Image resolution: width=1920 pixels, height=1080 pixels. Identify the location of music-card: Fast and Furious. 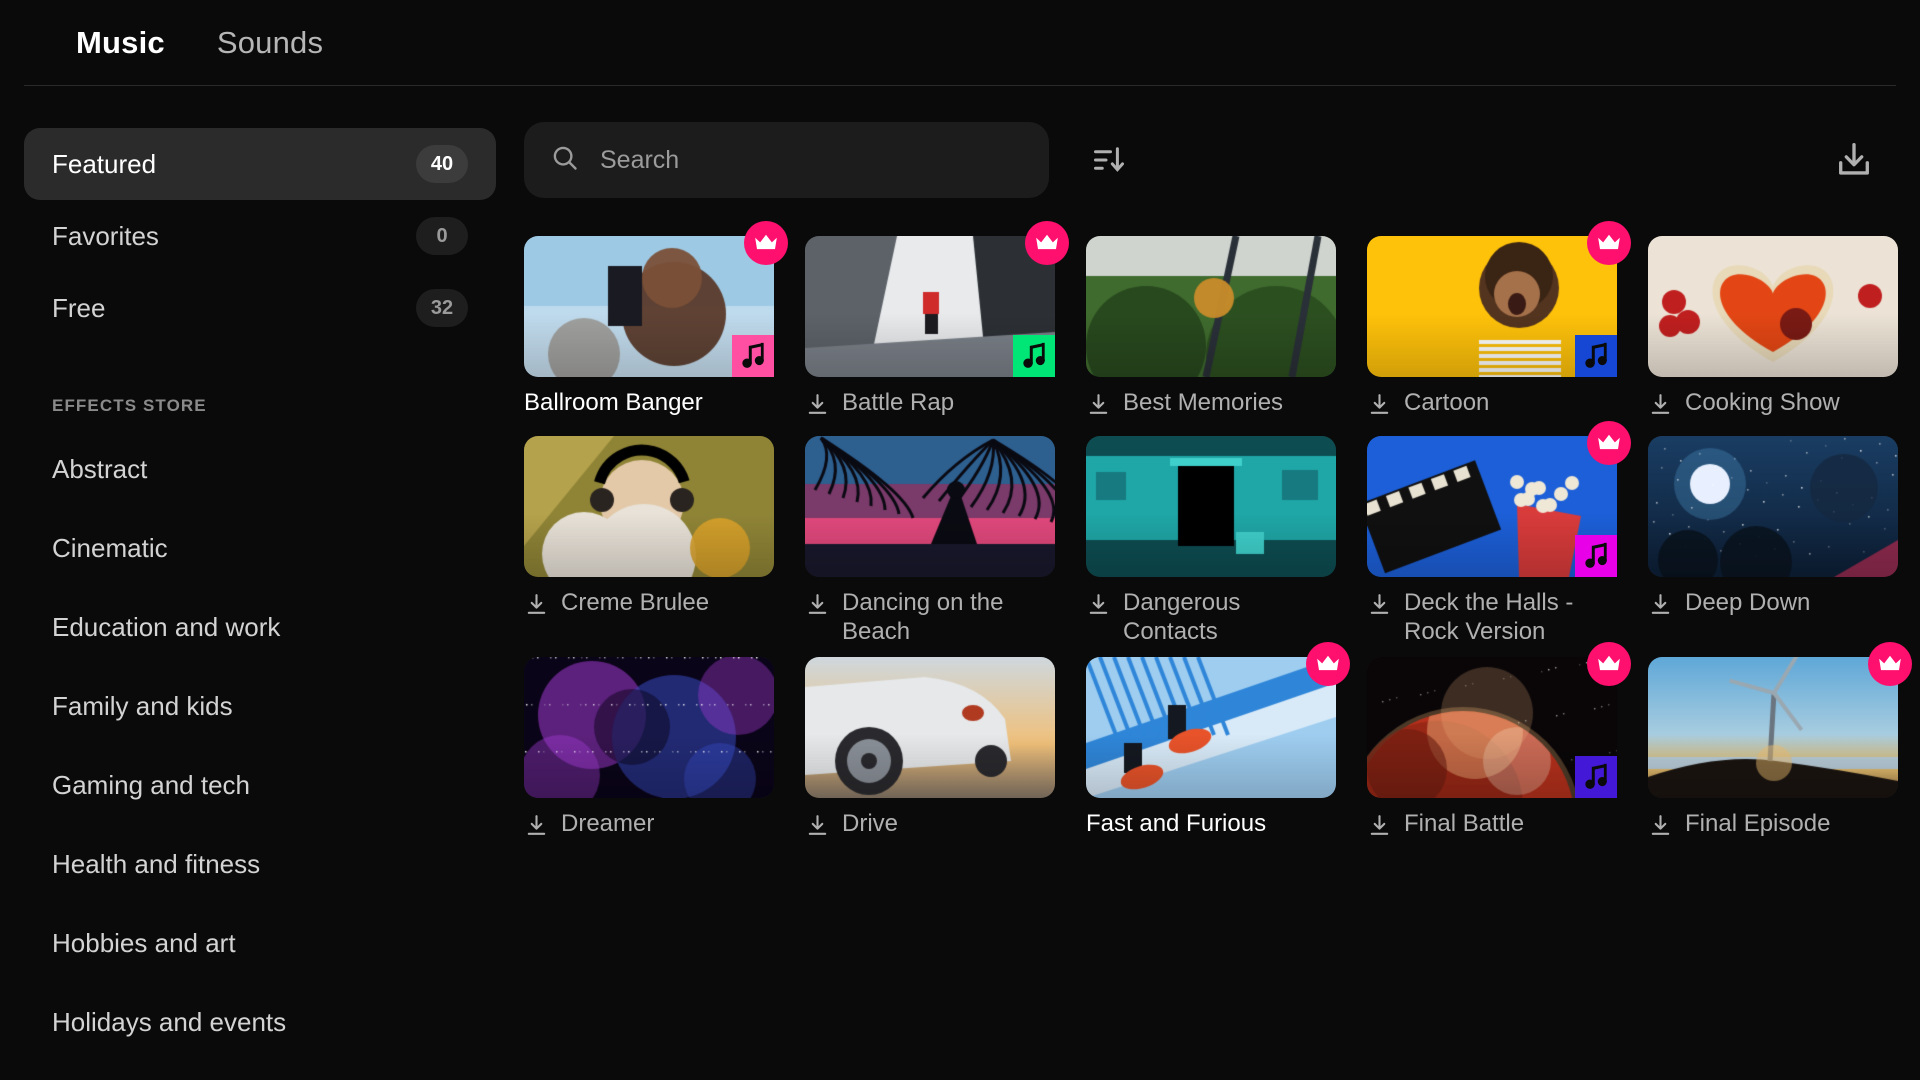
(1218, 749).